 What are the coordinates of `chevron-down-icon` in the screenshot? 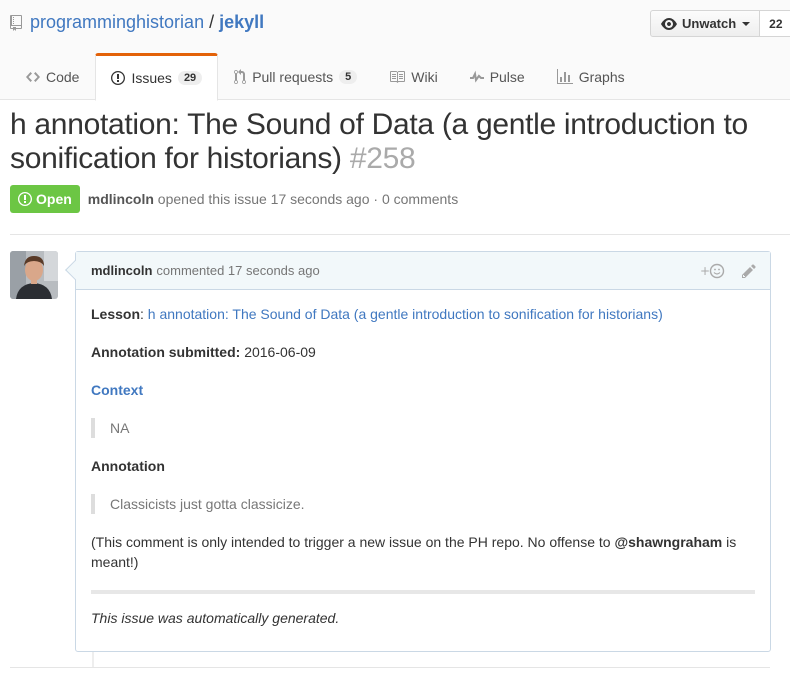 It's located at (746, 23).